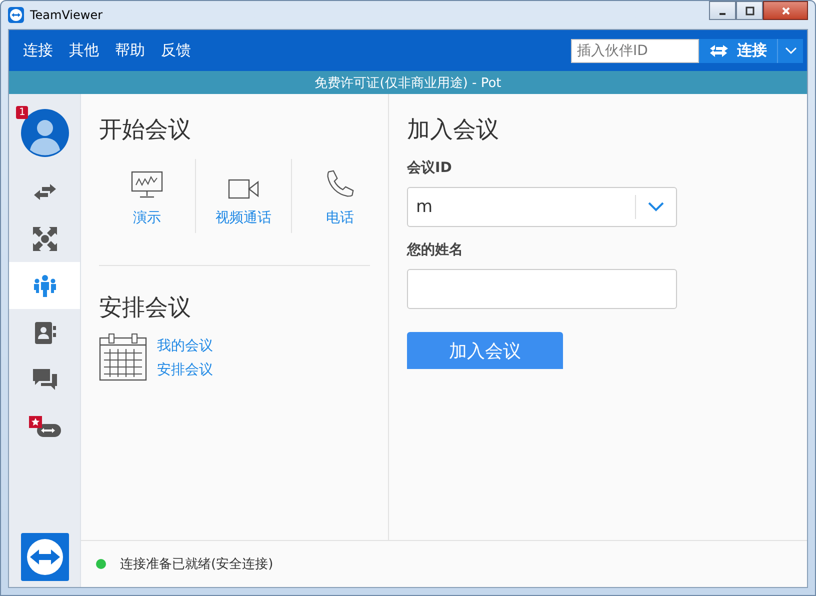 This screenshot has height=596, width=816. Describe the element at coordinates (45, 380) in the screenshot. I see `chat-icon` at that location.